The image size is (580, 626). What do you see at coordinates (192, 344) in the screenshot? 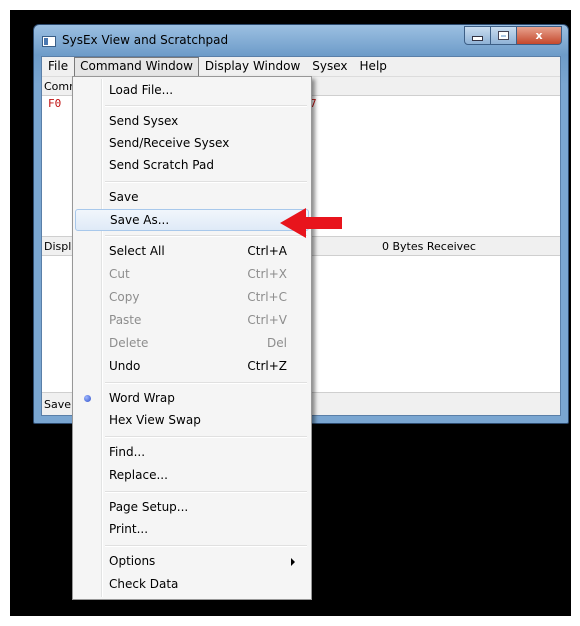
I see `menu-item-delete: Delete Del` at bounding box center [192, 344].